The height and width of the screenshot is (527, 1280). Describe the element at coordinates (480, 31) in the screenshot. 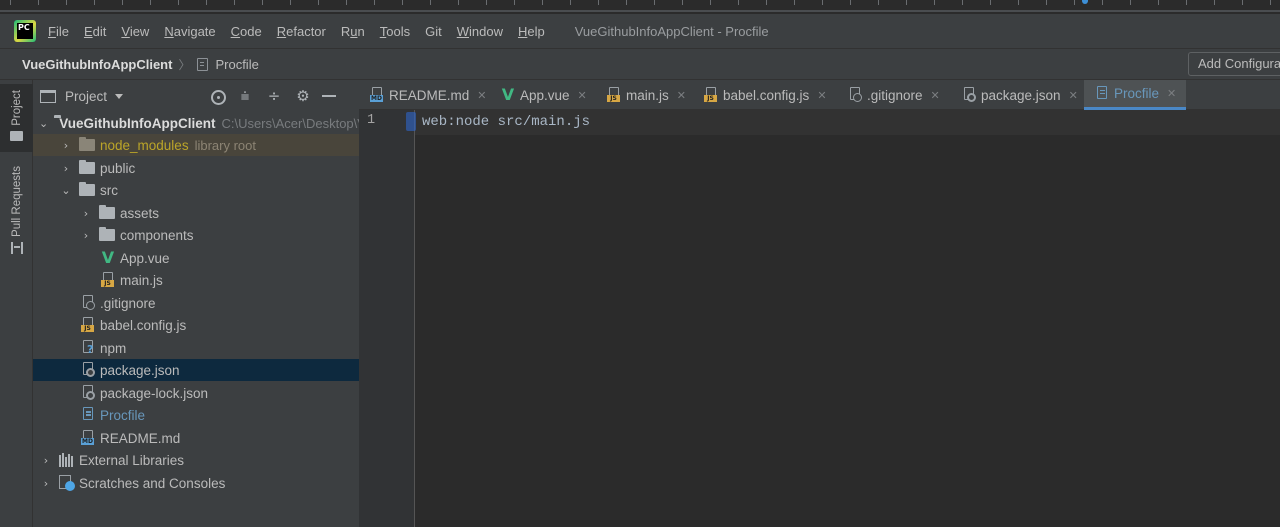

I see `menu-window: Window` at that location.